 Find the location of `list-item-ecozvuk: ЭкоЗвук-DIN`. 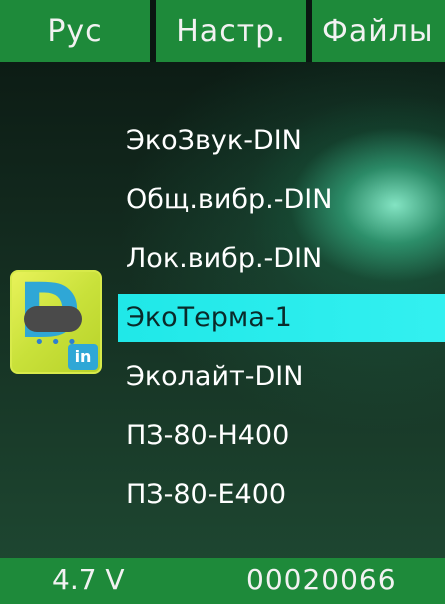

list-item-ecozvuk: ЭкоЗвук-DIN is located at coordinates (281, 141).